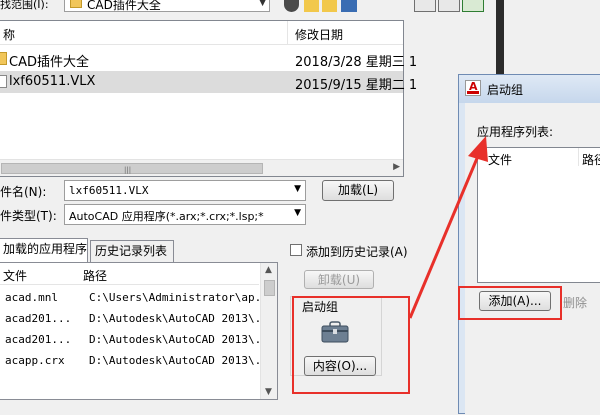  I want to click on add-to-history-label: 添加到历史记录(A), so click(357, 252).